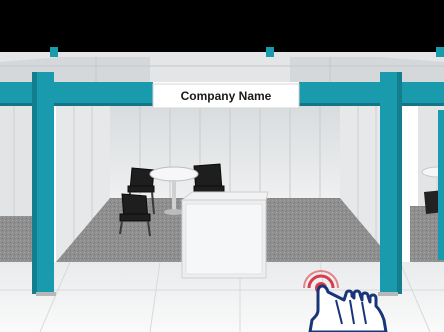 The height and width of the screenshot is (332, 444). What do you see at coordinates (17, 161) in the screenshot?
I see `neighbor-booth-left-wall` at bounding box center [17, 161].